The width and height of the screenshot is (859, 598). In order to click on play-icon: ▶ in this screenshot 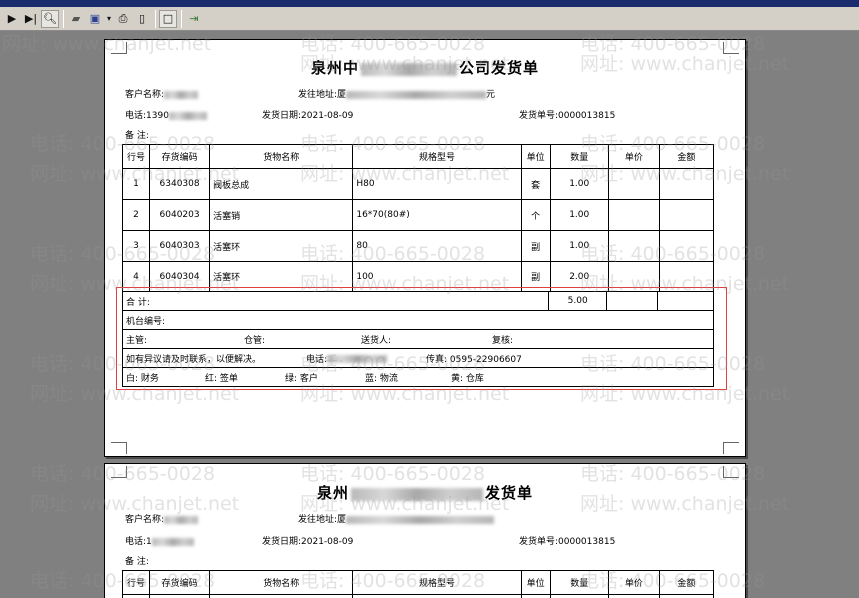, I will do `click(12, 19)`.